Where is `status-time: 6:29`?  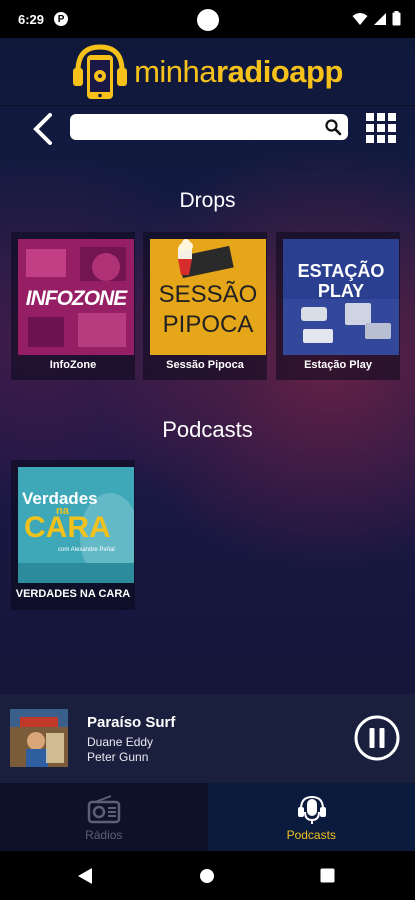
status-time: 6:29 is located at coordinates (31, 19).